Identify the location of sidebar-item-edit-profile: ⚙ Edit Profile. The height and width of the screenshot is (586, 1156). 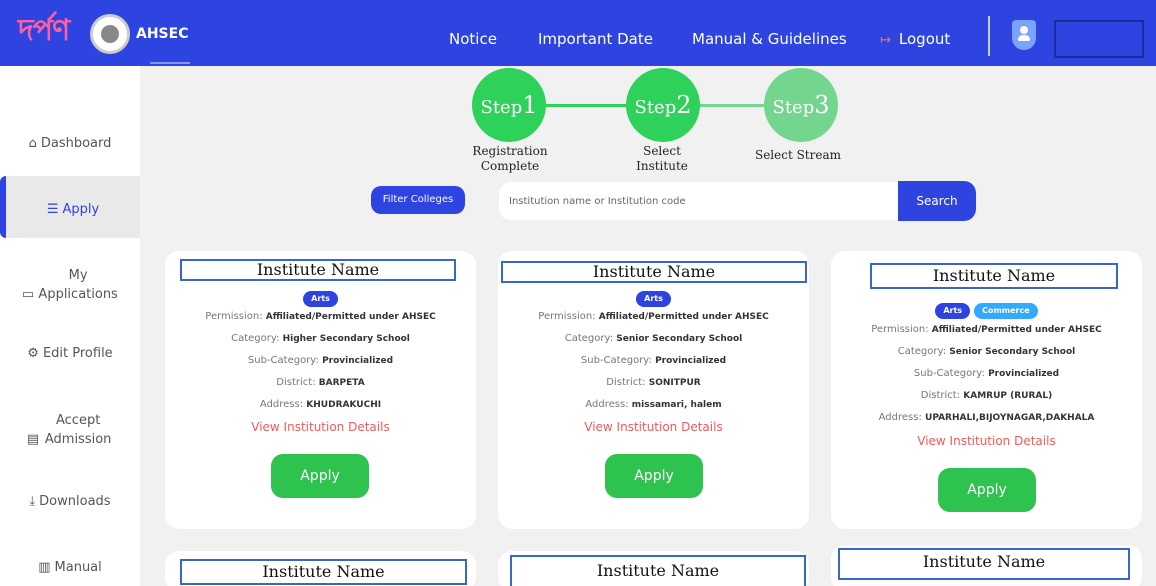
(70, 353).